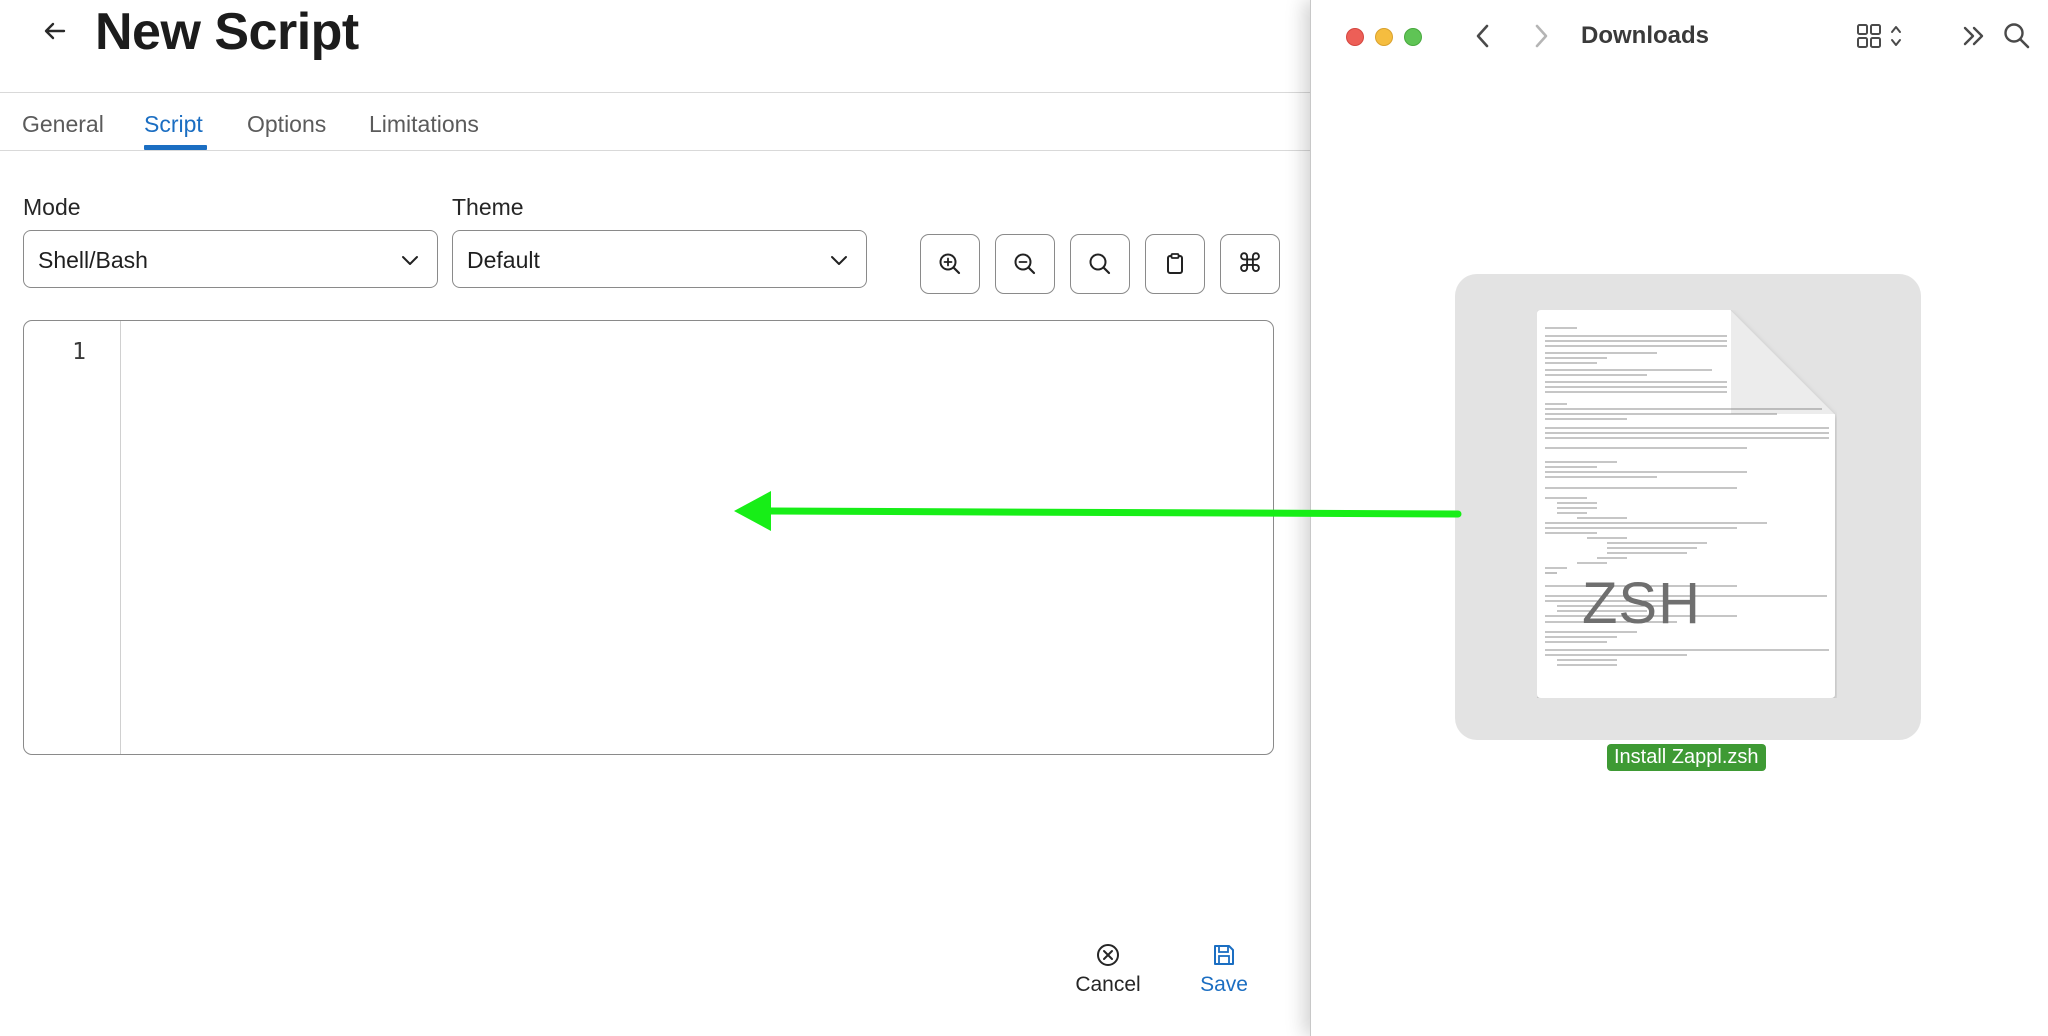 The width and height of the screenshot is (2048, 1036). I want to click on command-button: ⌘, so click(1250, 264).